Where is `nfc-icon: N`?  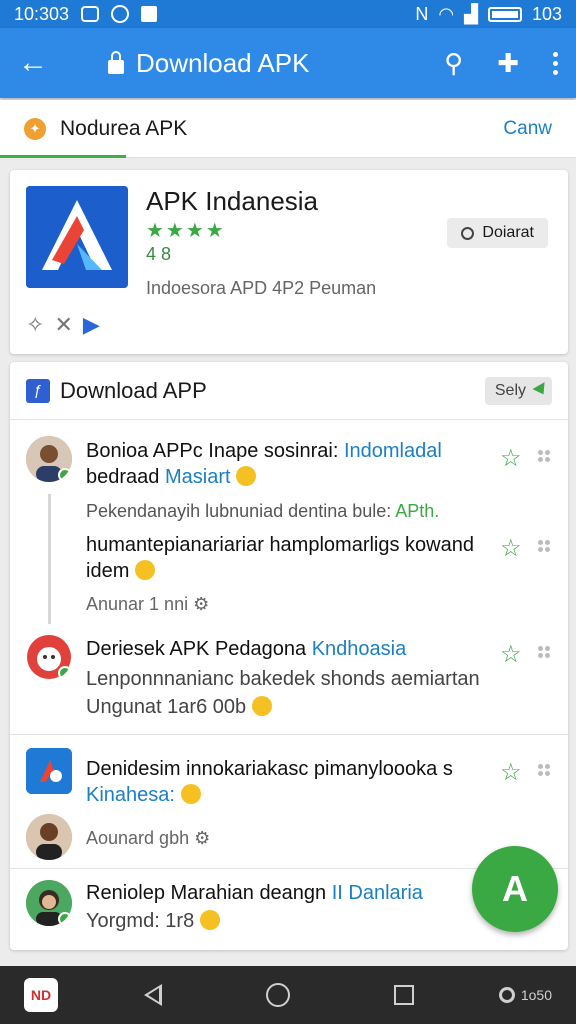
nfc-icon: N is located at coordinates (422, 13).